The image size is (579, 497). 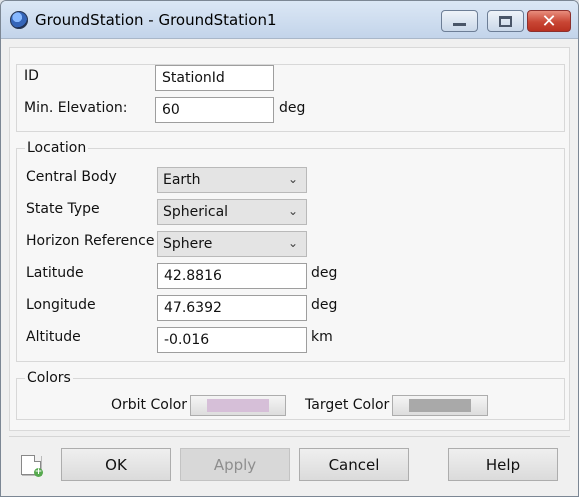 What do you see at coordinates (76, 108) in the screenshot?
I see `min-elevation-label: Min. Elevation:` at bounding box center [76, 108].